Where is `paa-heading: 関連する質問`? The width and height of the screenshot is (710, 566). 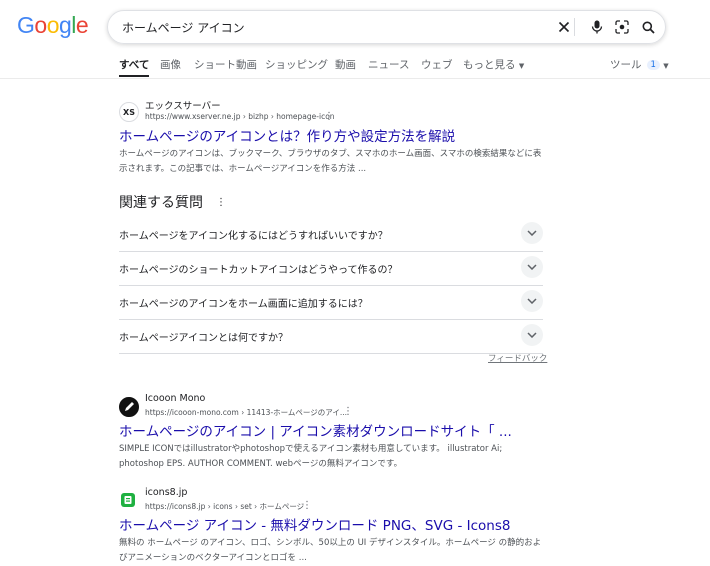
paa-heading: 関連する質問 is located at coordinates (161, 203).